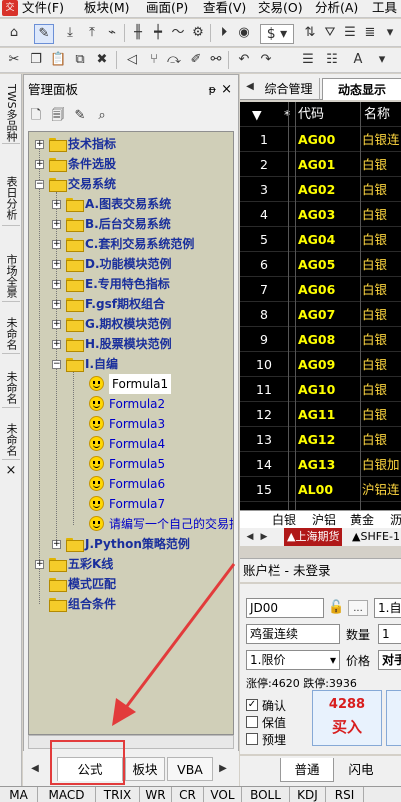 The width and height of the screenshot is (401, 802). Describe the element at coordinates (167, 8) in the screenshot. I see `menu-screen: 画面(P)` at that location.